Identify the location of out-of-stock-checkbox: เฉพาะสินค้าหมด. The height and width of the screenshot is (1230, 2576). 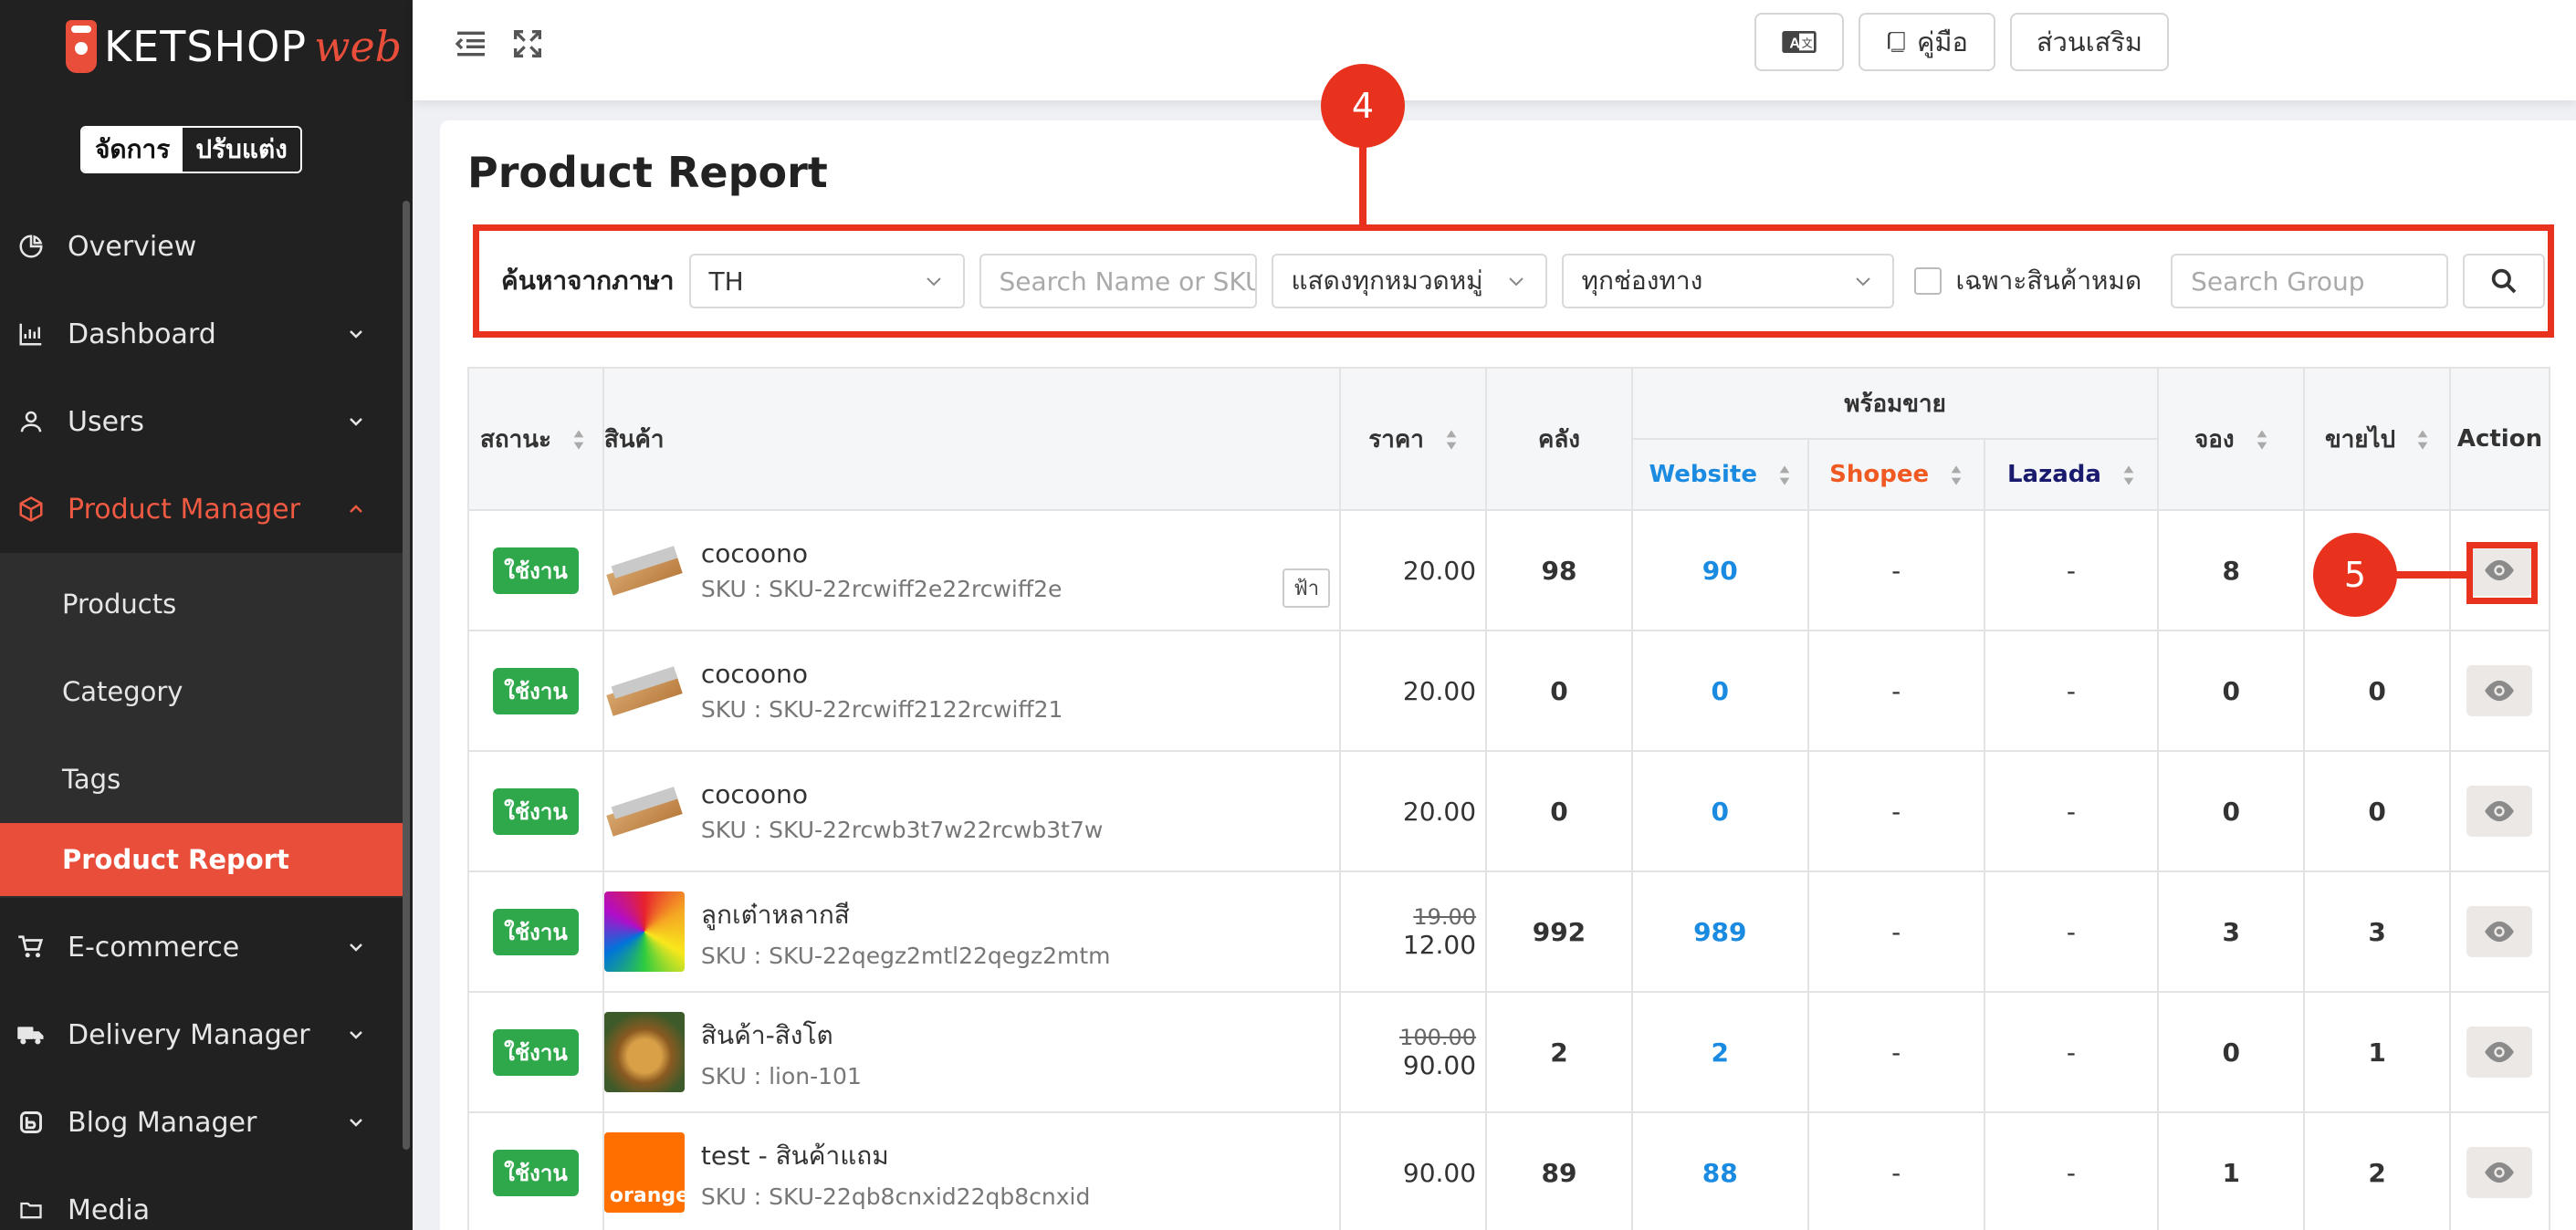
(2027, 281).